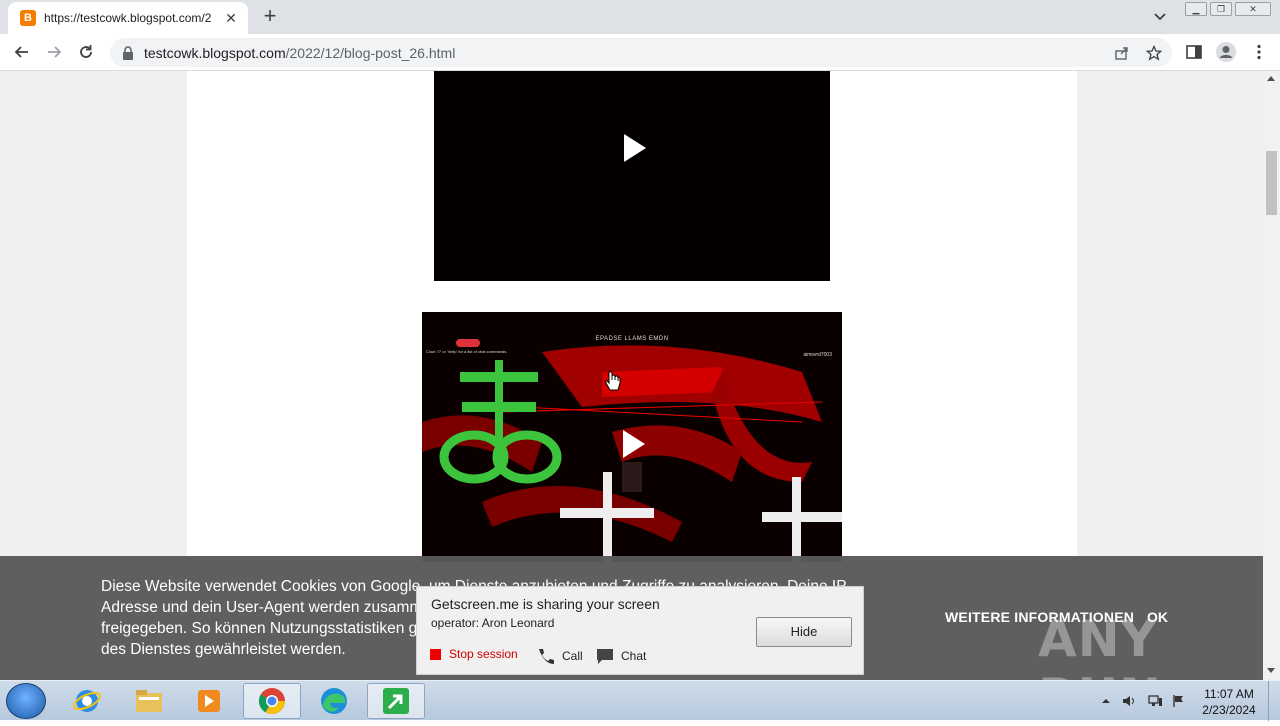 The width and height of the screenshot is (1280, 726). What do you see at coordinates (483, 654) in the screenshot?
I see `stop-session-label: Stop session` at bounding box center [483, 654].